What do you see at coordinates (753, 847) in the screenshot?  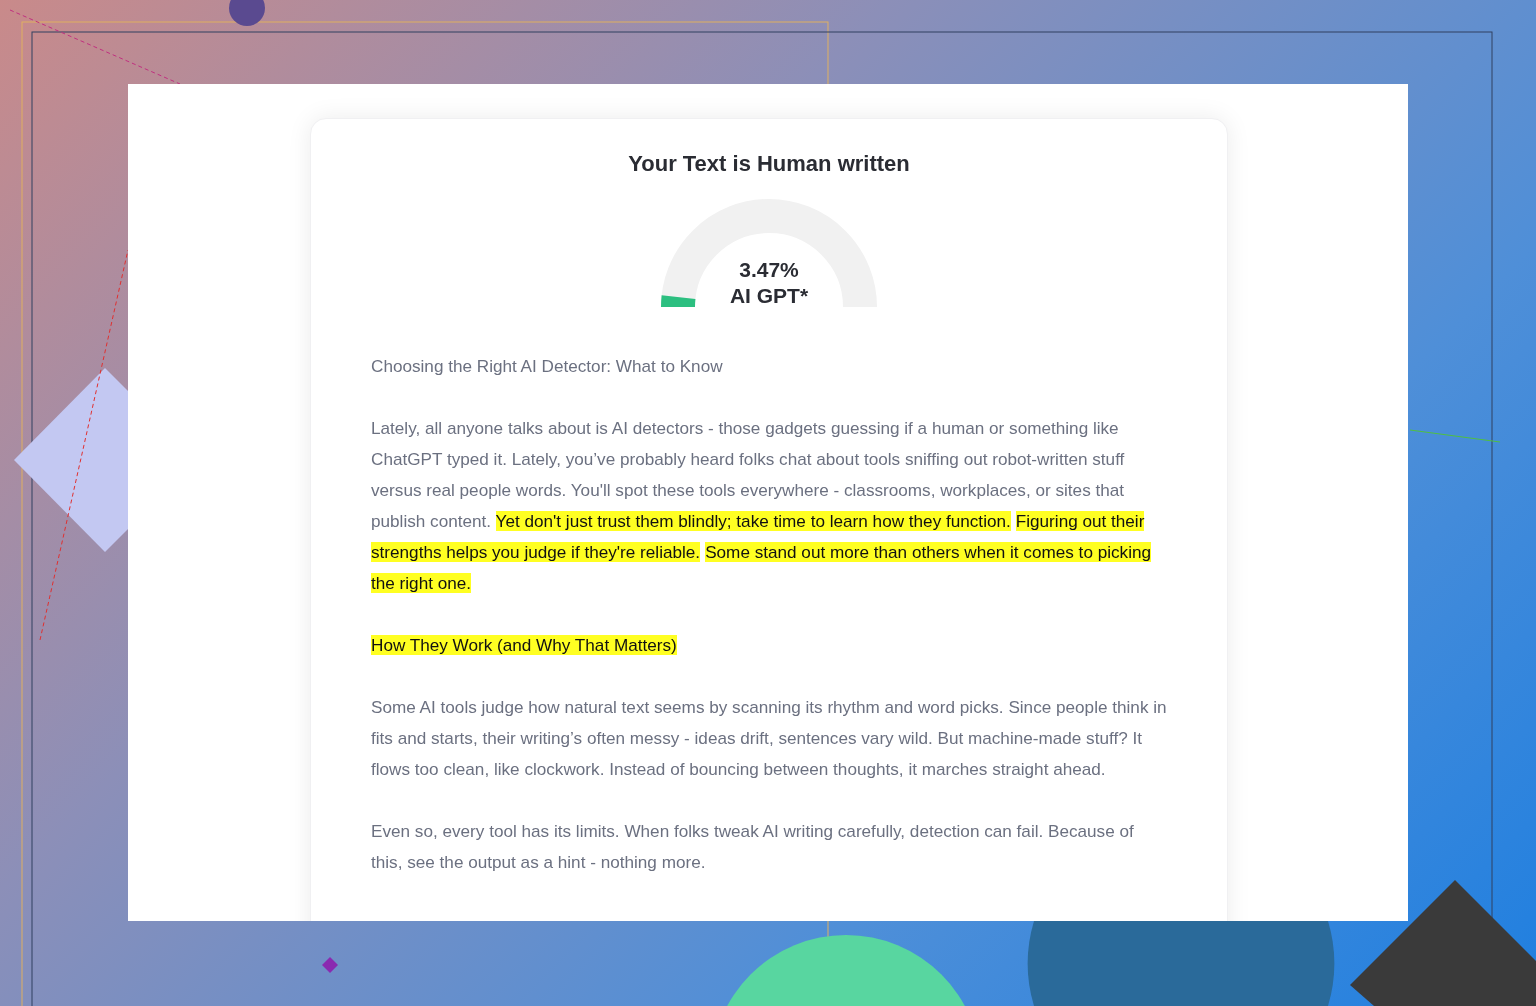 I see `paragraph: Even so, every tool has its limits. When folks tweak AI writing carefully, detection can fail. Because of this, see the output as a hint - nothing more.` at bounding box center [753, 847].